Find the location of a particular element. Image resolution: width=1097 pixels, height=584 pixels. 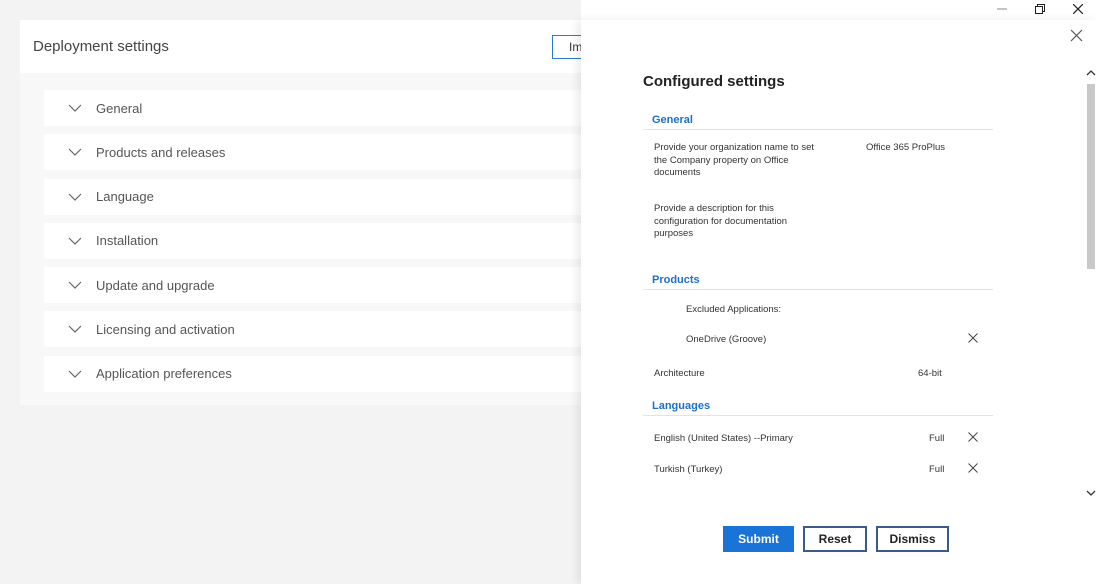

section-general: General is located at coordinates (324, 108).